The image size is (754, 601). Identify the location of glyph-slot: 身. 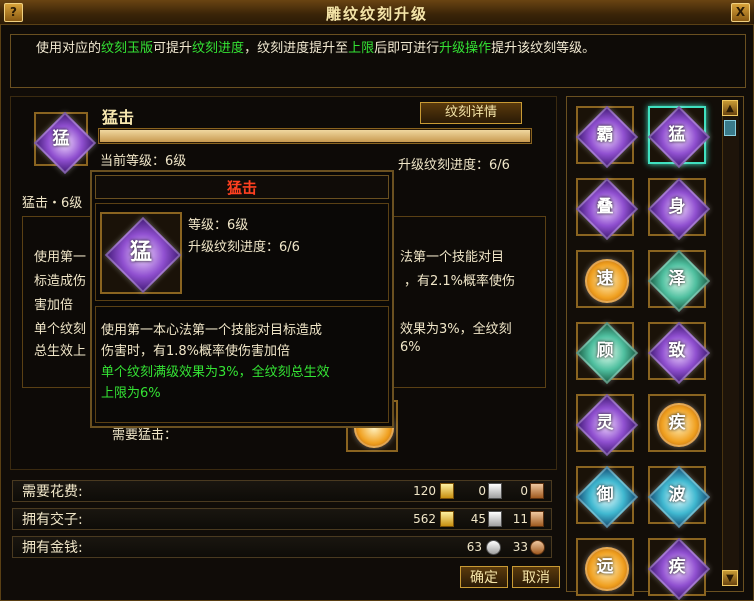
(679, 209).